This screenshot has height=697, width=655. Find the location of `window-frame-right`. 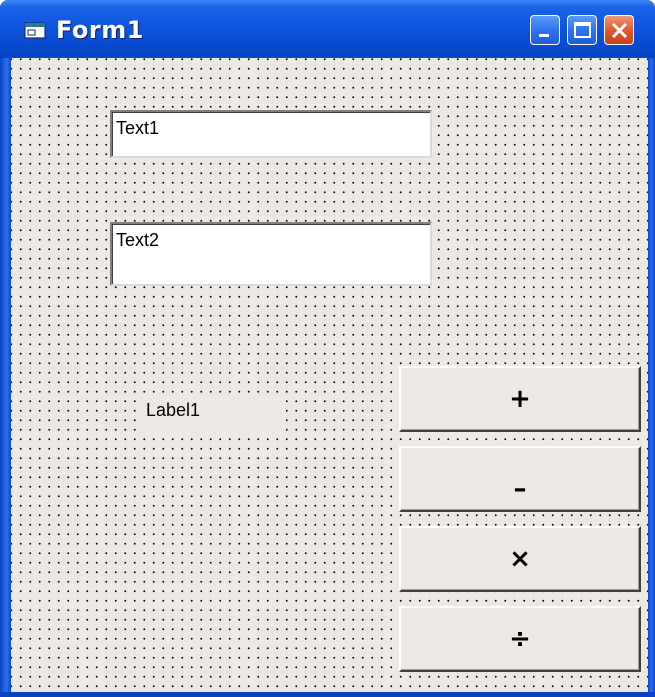

window-frame-right is located at coordinates (651, 377).